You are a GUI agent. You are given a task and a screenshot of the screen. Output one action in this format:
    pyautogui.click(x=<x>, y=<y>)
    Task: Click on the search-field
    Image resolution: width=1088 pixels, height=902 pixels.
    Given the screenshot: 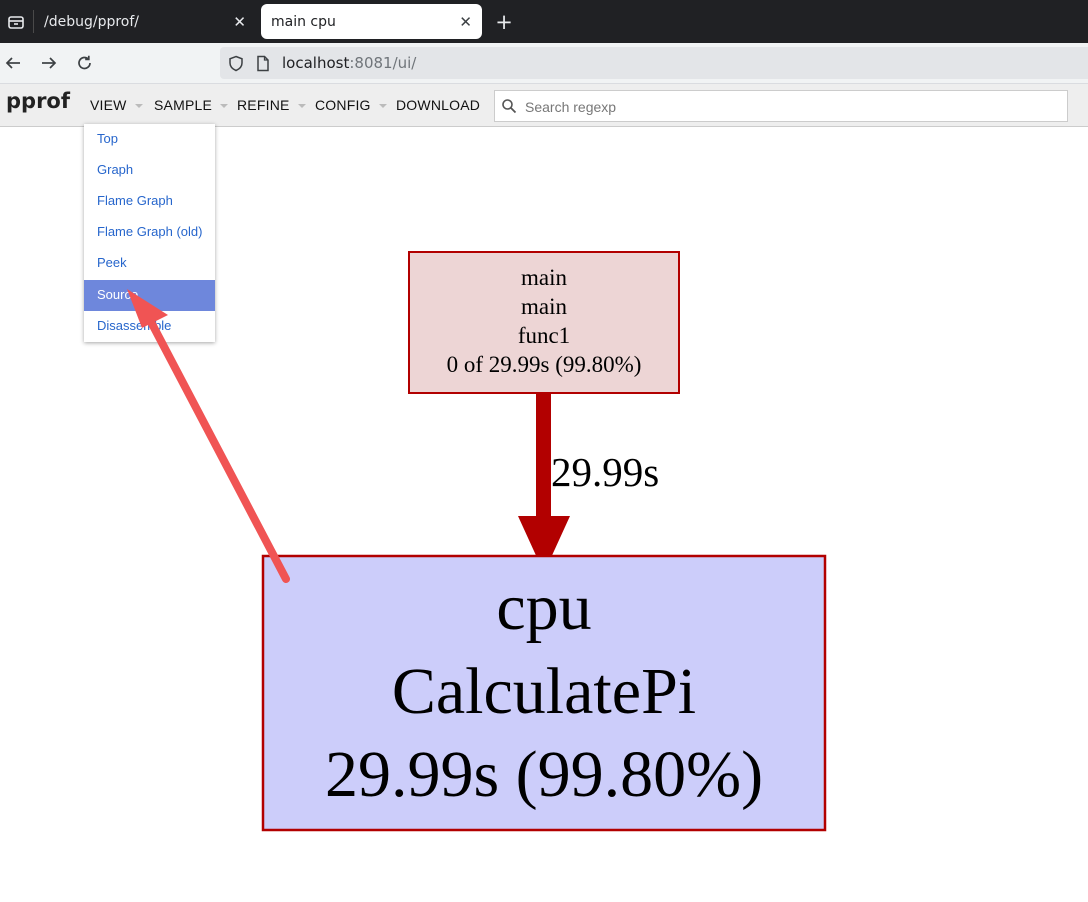 What is the action you would take?
    pyautogui.click(x=781, y=106)
    